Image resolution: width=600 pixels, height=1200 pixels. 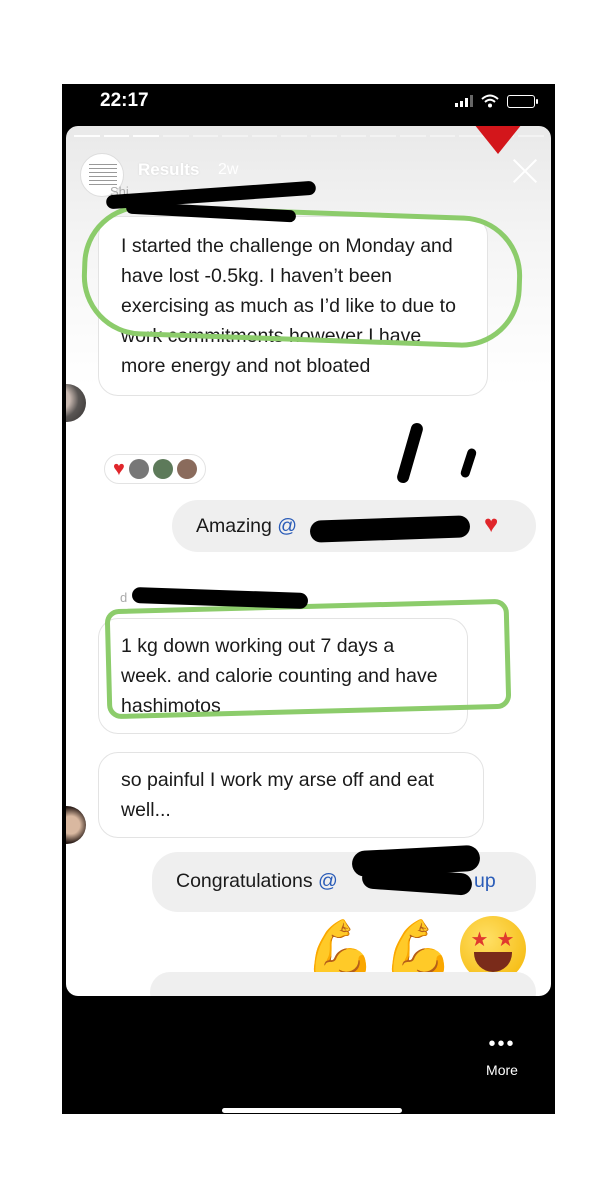 What do you see at coordinates (124, 597) in the screenshot?
I see `sender-name: d` at bounding box center [124, 597].